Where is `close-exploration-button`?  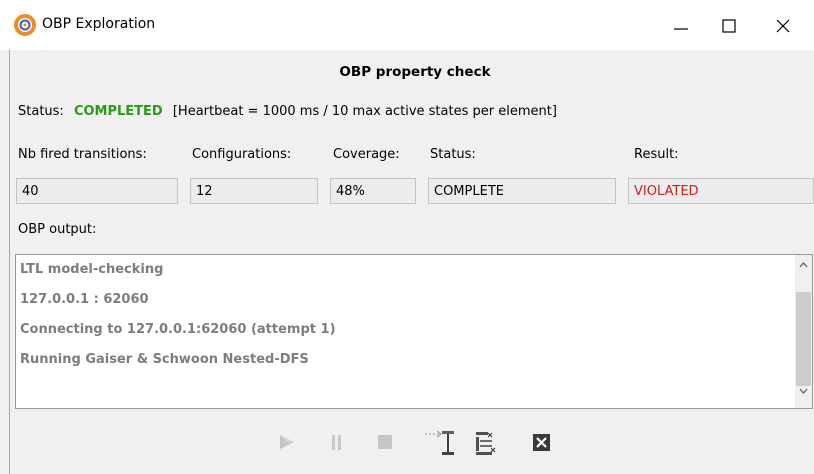 close-exploration-button is located at coordinates (543, 442).